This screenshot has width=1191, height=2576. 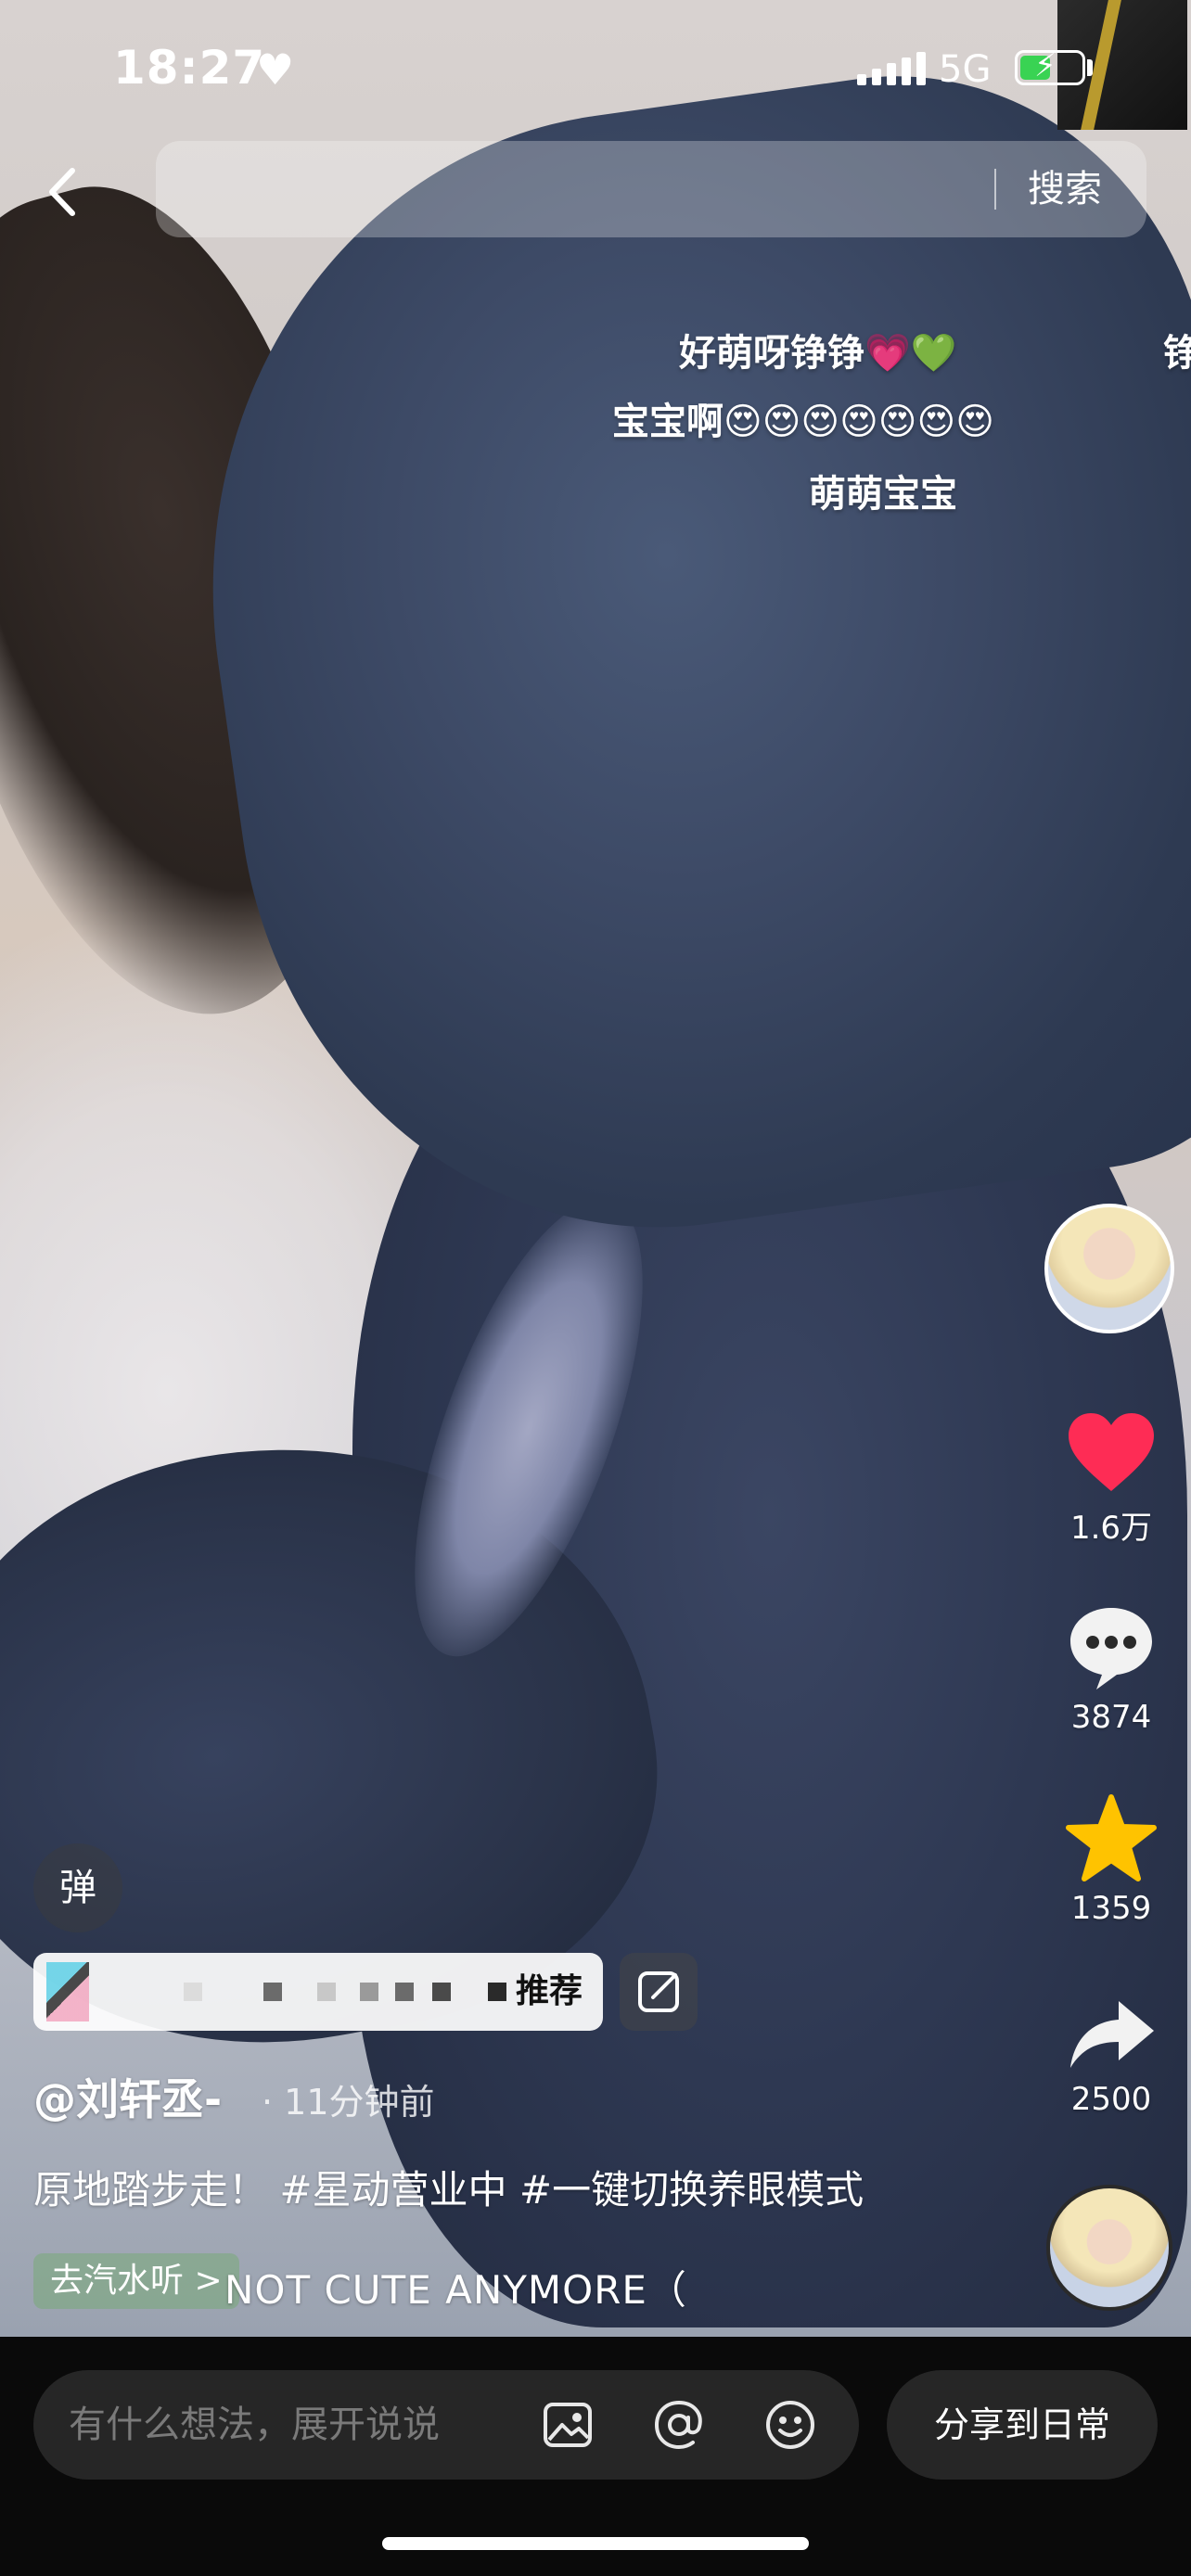 I want to click on share-count: 2500, so click(x=1111, y=2099).